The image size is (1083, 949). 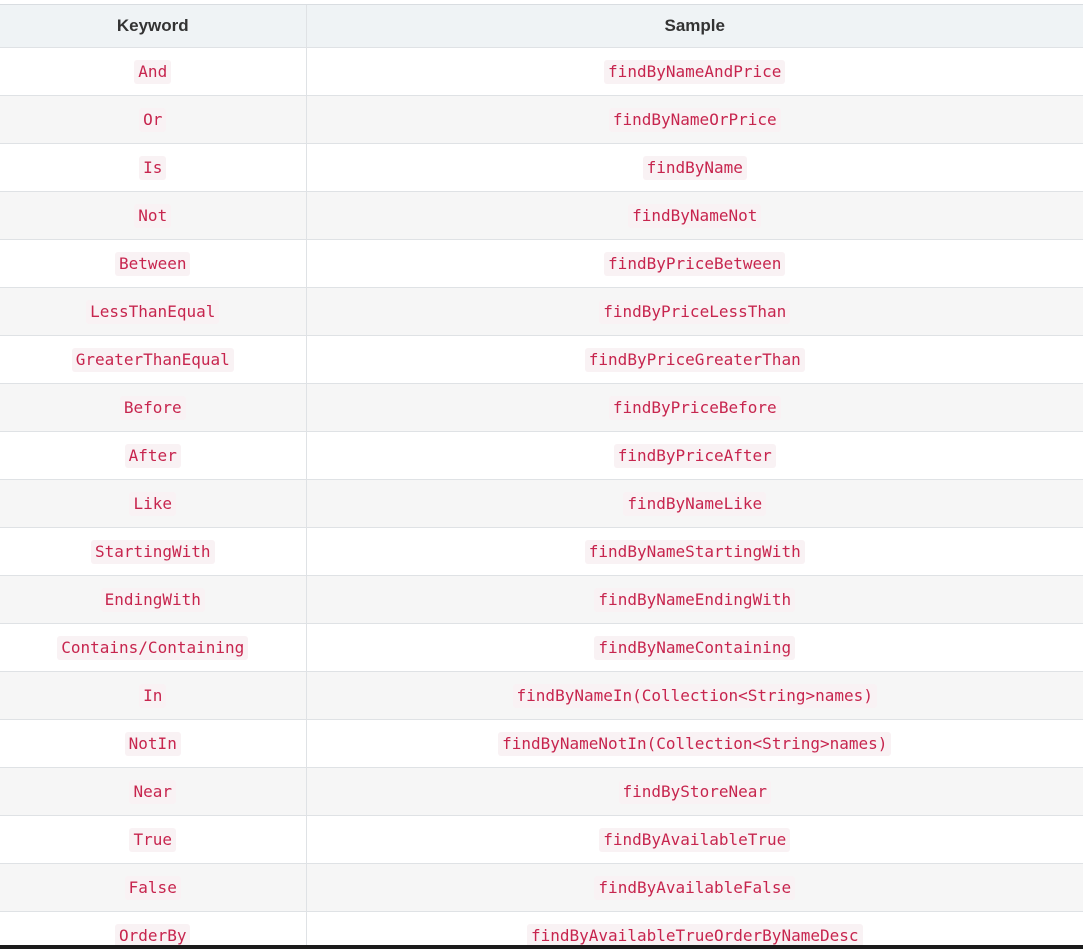 I want to click on sample-cell: findByNameIn(Collection<String>names), so click(x=694, y=695).